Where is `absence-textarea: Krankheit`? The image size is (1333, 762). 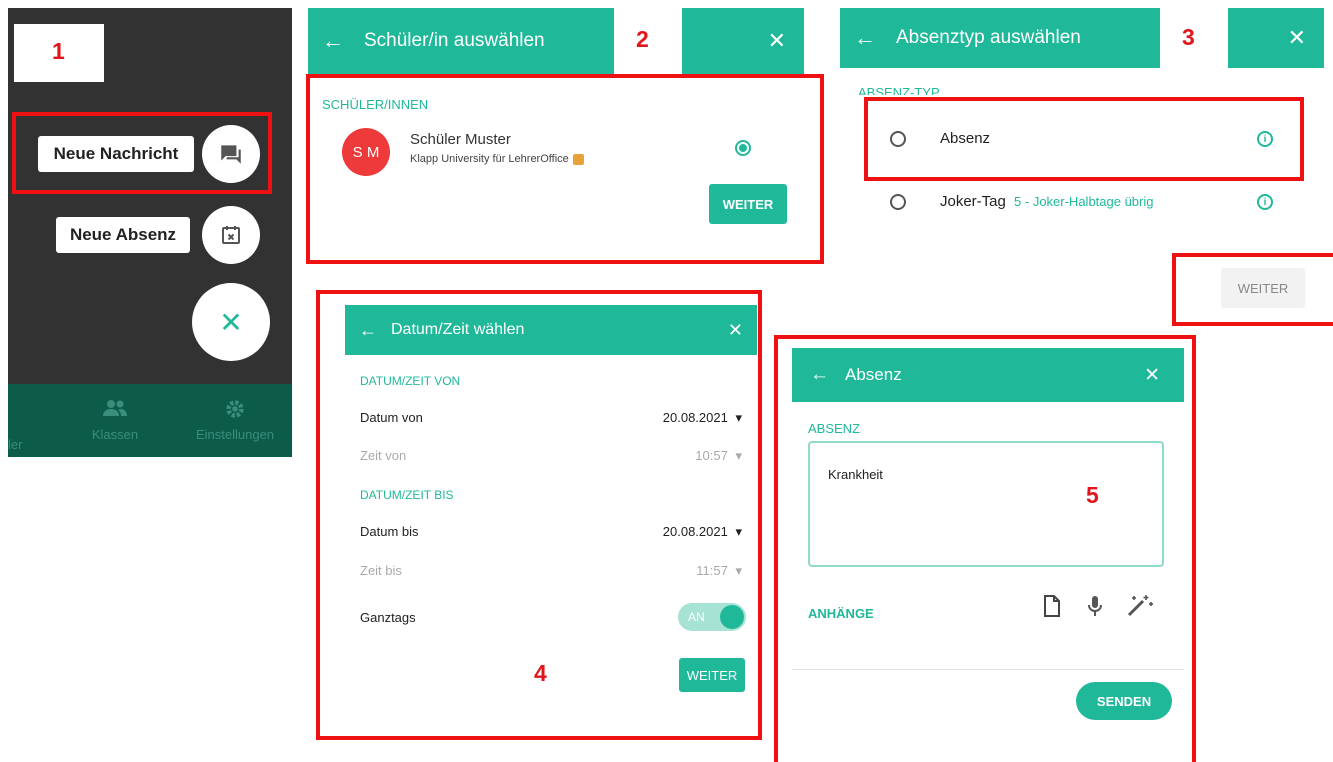 absence-textarea: Krankheit is located at coordinates (986, 504).